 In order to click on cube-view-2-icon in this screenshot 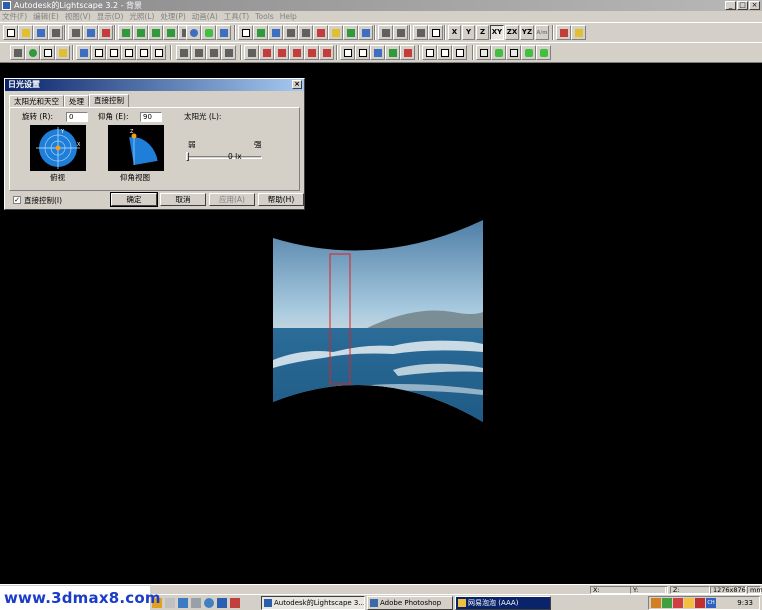, I will do `click(98, 52)`.